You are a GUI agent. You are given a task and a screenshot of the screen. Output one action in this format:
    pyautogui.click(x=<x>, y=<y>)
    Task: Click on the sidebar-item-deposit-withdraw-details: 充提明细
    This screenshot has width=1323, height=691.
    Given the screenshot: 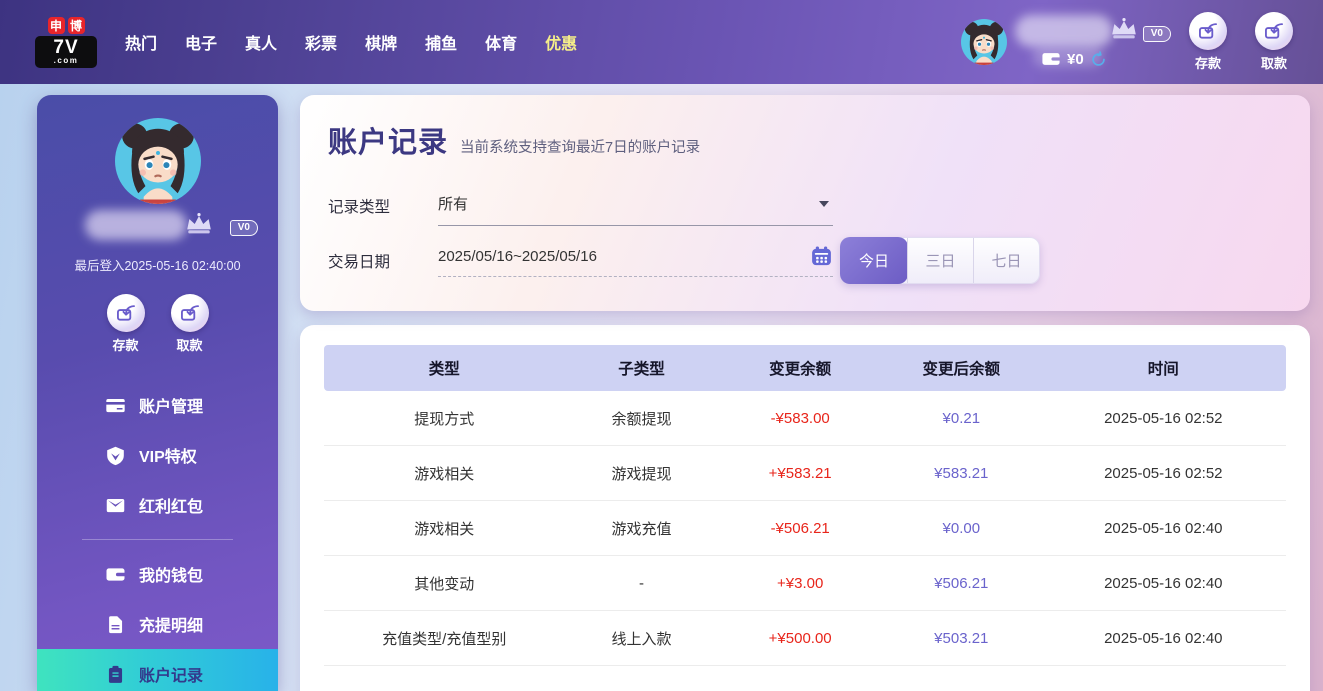 What is the action you would take?
    pyautogui.click(x=157, y=624)
    